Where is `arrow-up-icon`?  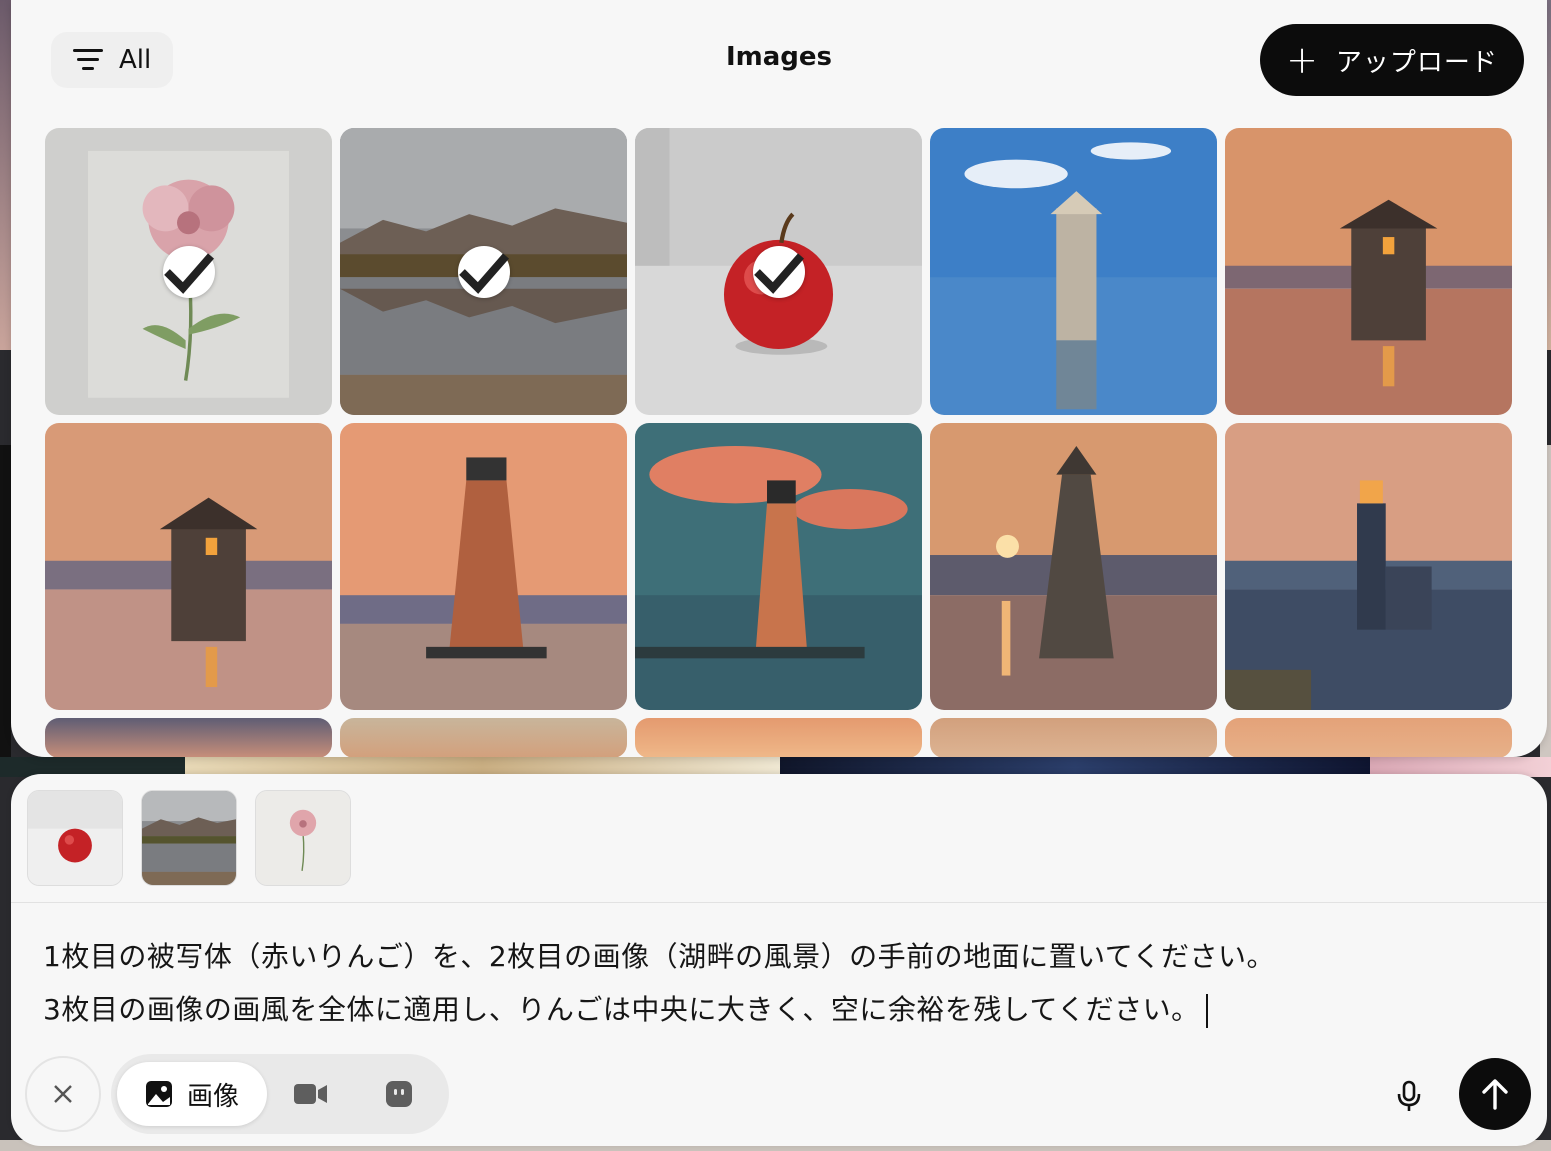
arrow-up-icon is located at coordinates (1495, 1094).